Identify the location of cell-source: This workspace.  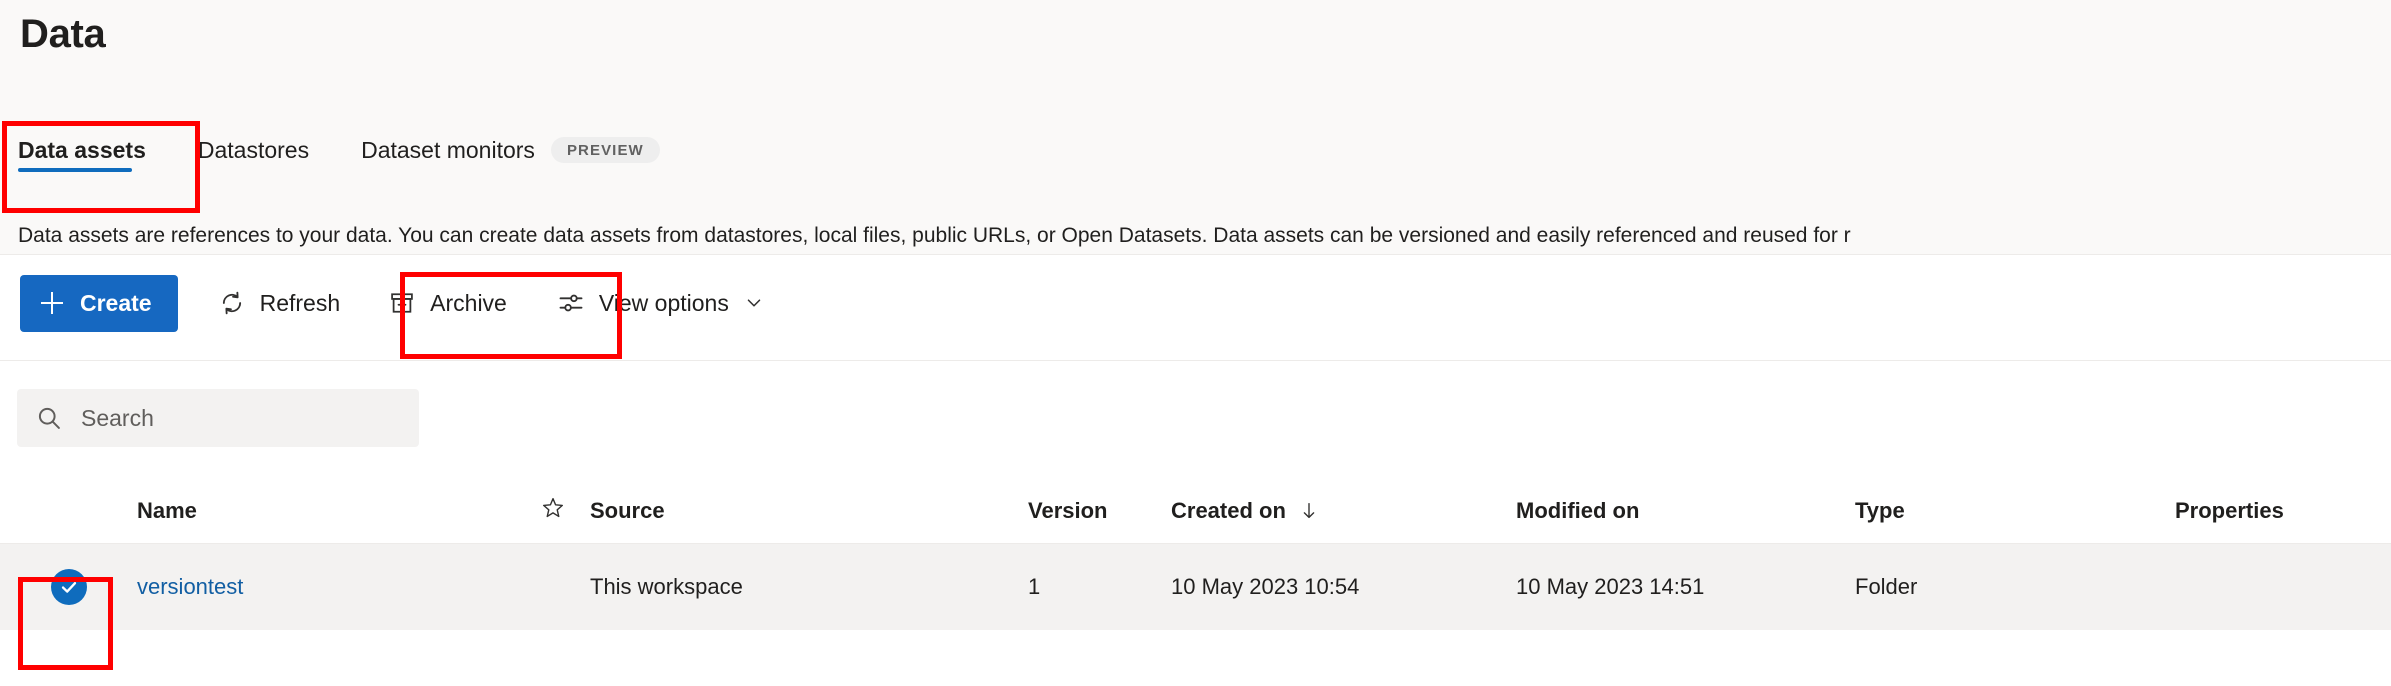
(666, 586).